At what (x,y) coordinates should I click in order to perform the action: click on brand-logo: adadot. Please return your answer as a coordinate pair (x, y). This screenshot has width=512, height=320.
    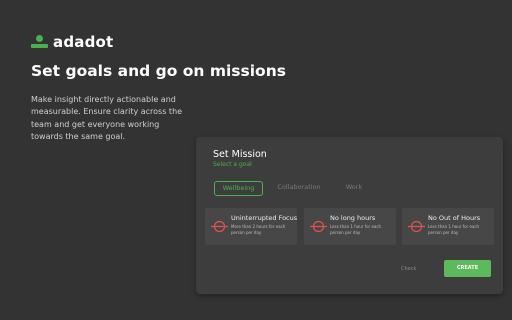
    Looking at the image, I should click on (72, 42).